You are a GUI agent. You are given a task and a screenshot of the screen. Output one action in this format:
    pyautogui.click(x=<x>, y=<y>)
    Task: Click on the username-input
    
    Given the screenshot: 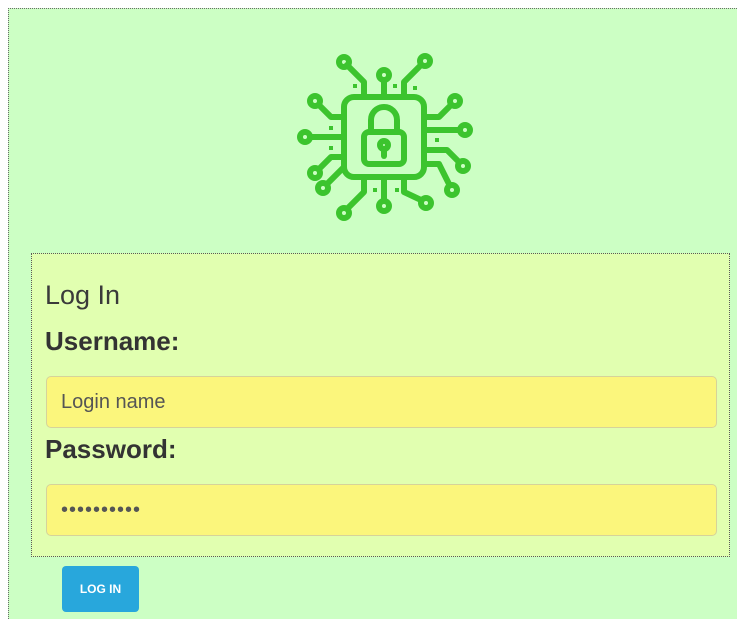 What is the action you would take?
    pyautogui.click(x=381, y=402)
    